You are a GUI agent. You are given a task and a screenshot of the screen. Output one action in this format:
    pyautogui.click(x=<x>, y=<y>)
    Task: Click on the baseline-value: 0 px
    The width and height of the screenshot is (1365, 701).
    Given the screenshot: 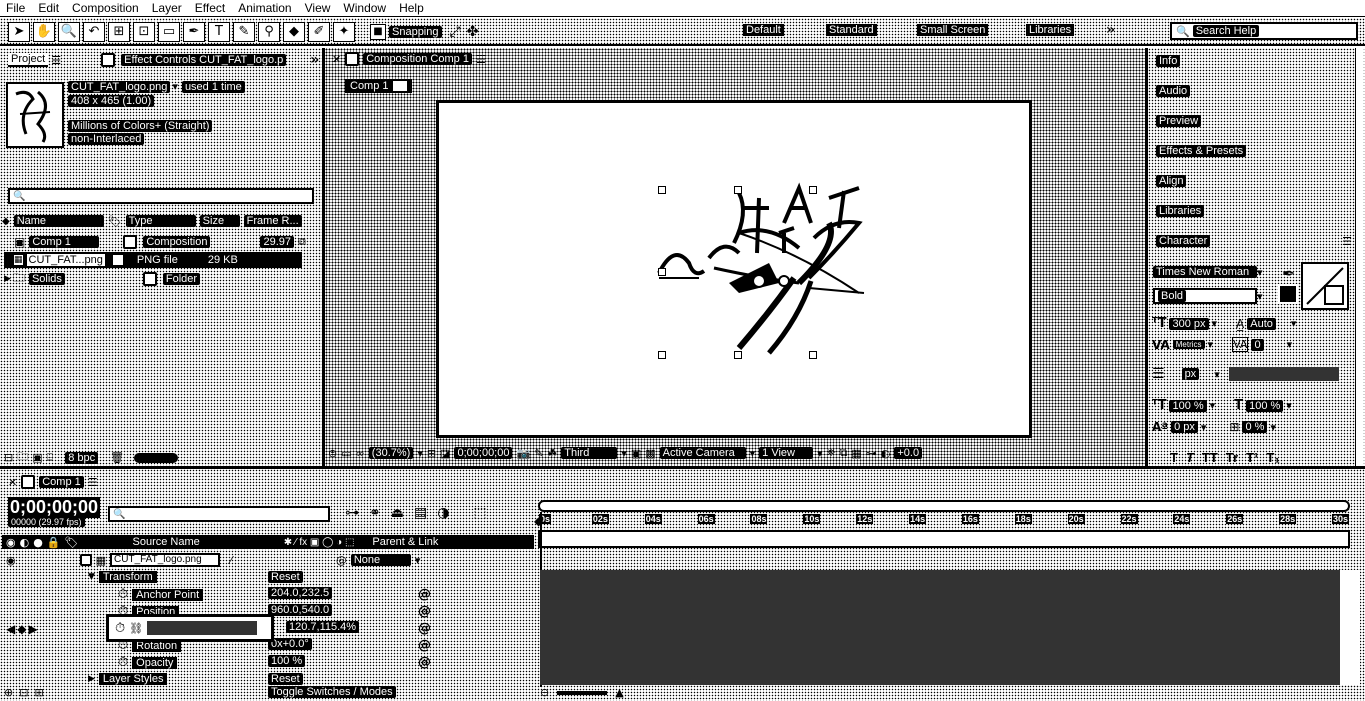 What is the action you would take?
    pyautogui.click(x=1184, y=427)
    